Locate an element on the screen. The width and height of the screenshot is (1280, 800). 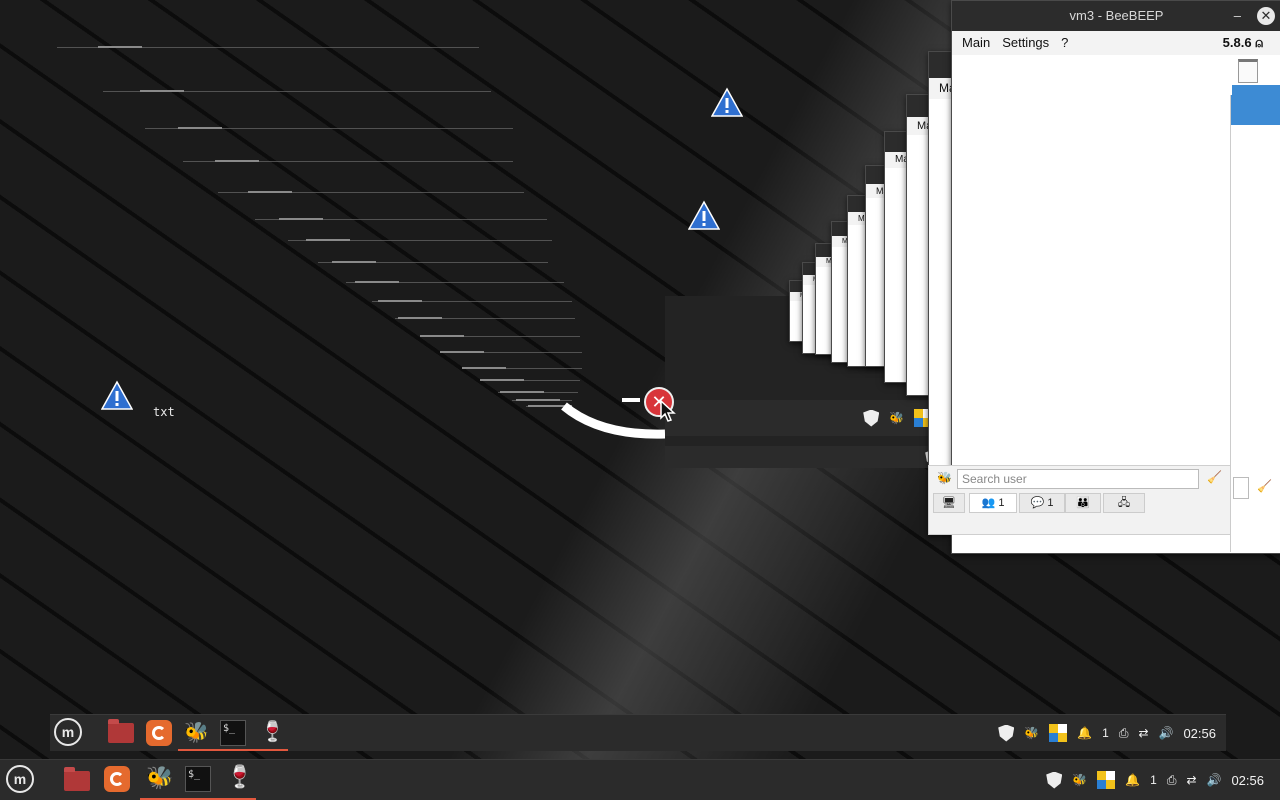
menu-item-main: Main is located at coordinates (976, 42).